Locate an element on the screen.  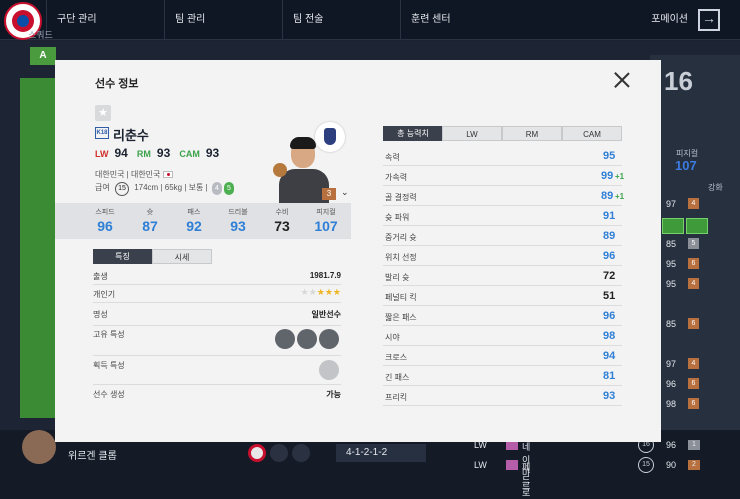
info-tabs: 특징 시세 is located at coordinates (152, 256).